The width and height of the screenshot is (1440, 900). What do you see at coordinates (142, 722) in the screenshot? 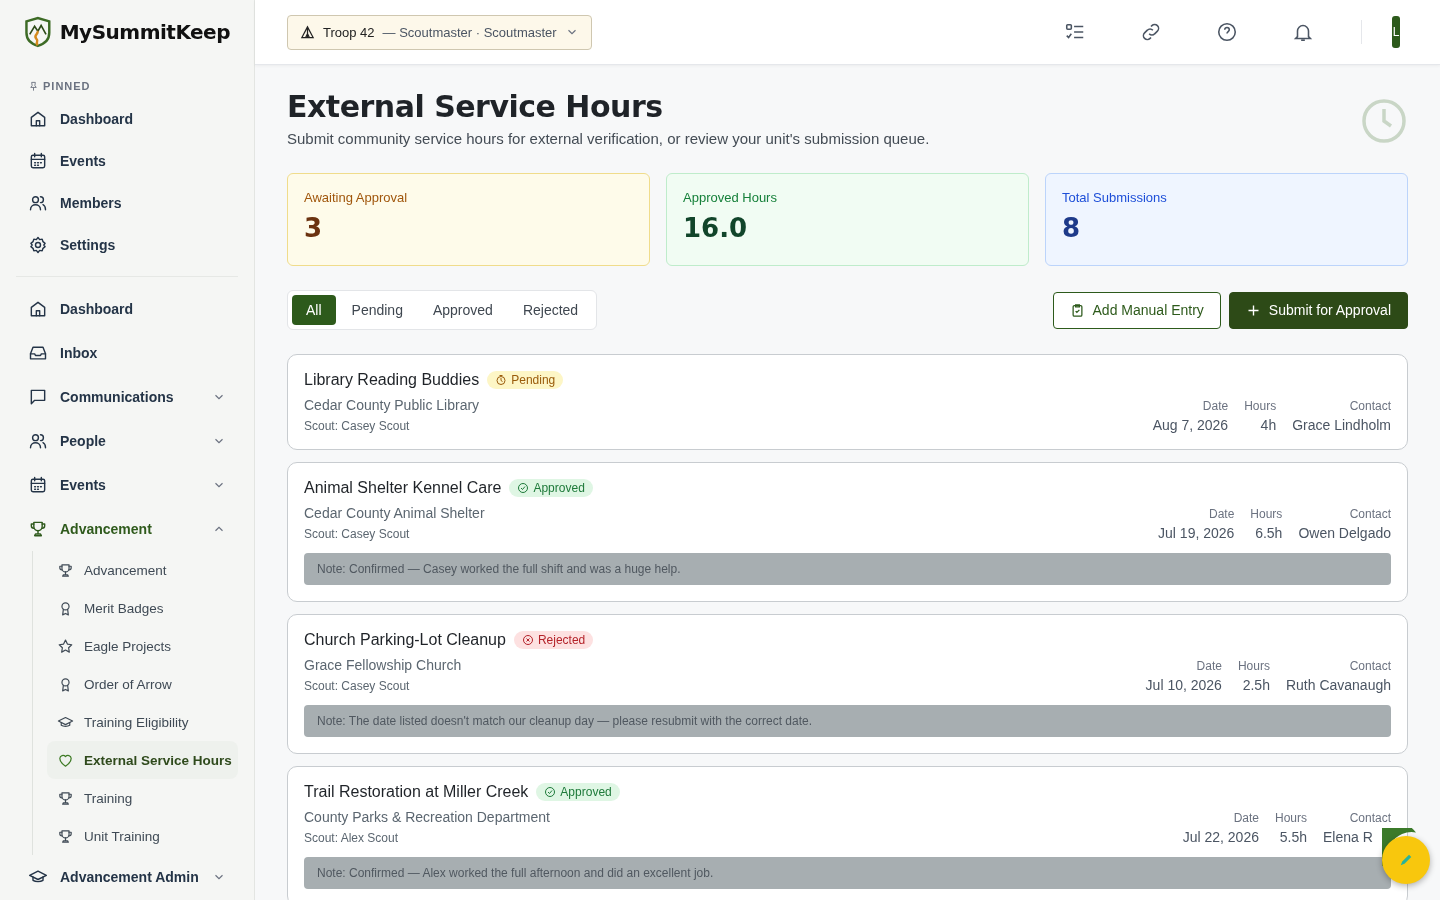
I see `nav-subitem: Training Eligibility` at bounding box center [142, 722].